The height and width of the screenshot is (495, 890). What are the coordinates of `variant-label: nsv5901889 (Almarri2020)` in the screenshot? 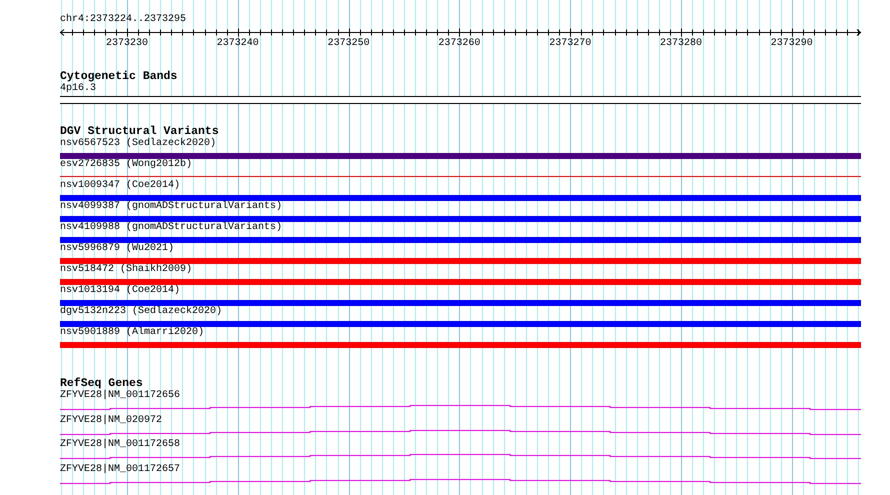 It's located at (132, 333).